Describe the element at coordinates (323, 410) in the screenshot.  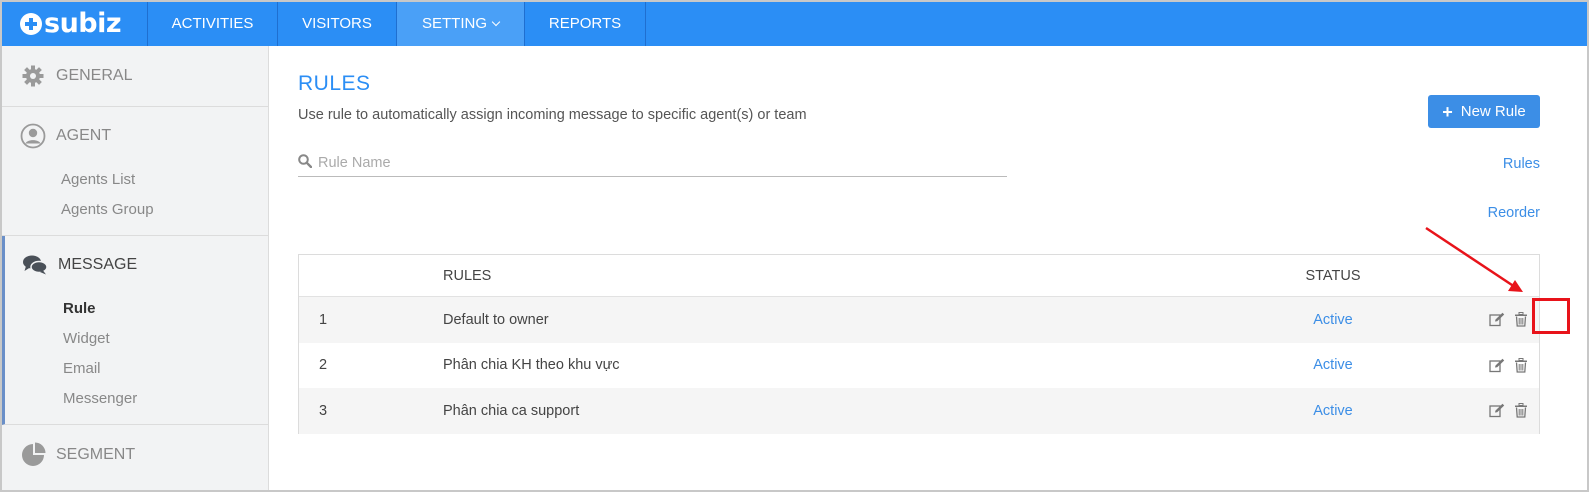
I see `row-number: 3` at that location.